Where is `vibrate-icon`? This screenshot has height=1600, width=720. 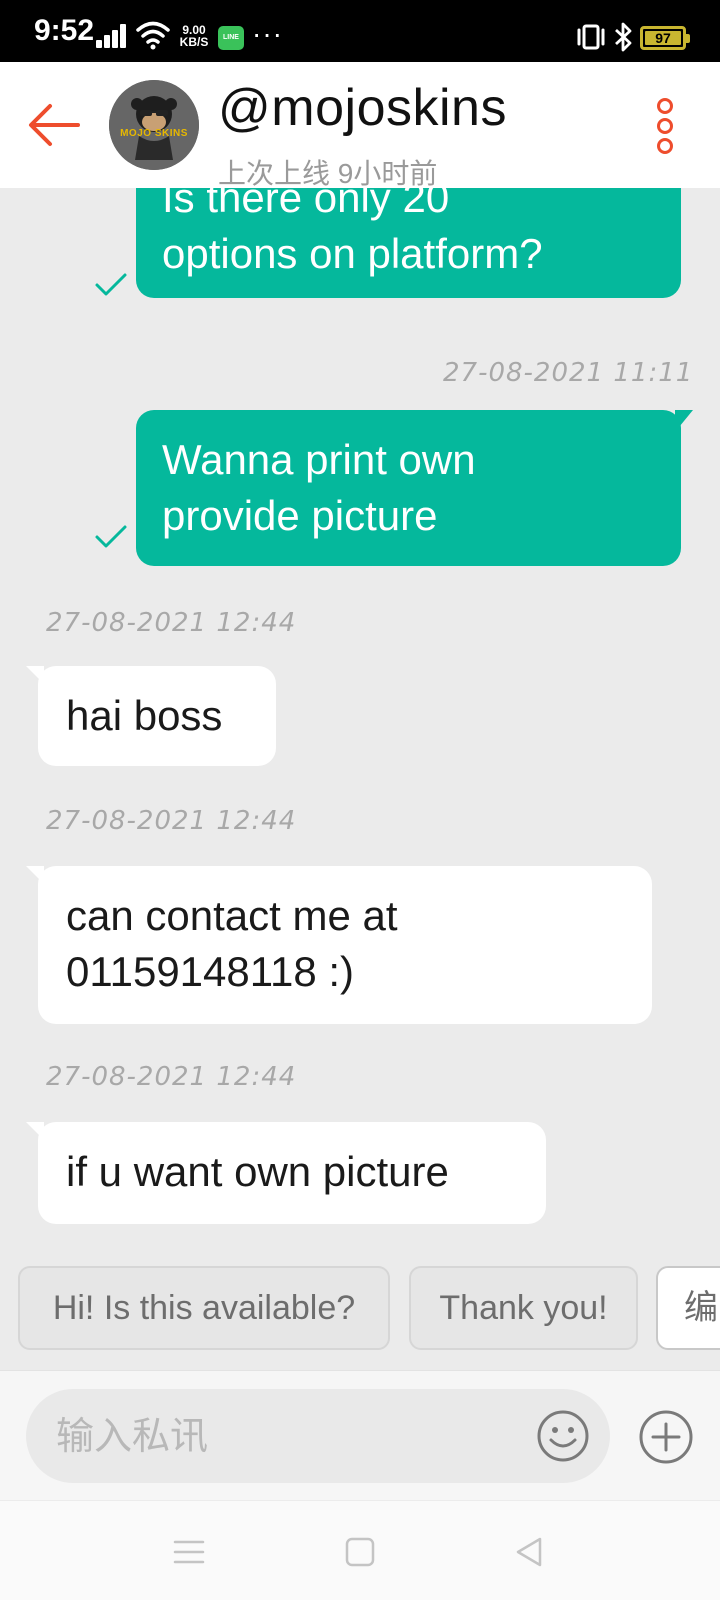 vibrate-icon is located at coordinates (591, 37).